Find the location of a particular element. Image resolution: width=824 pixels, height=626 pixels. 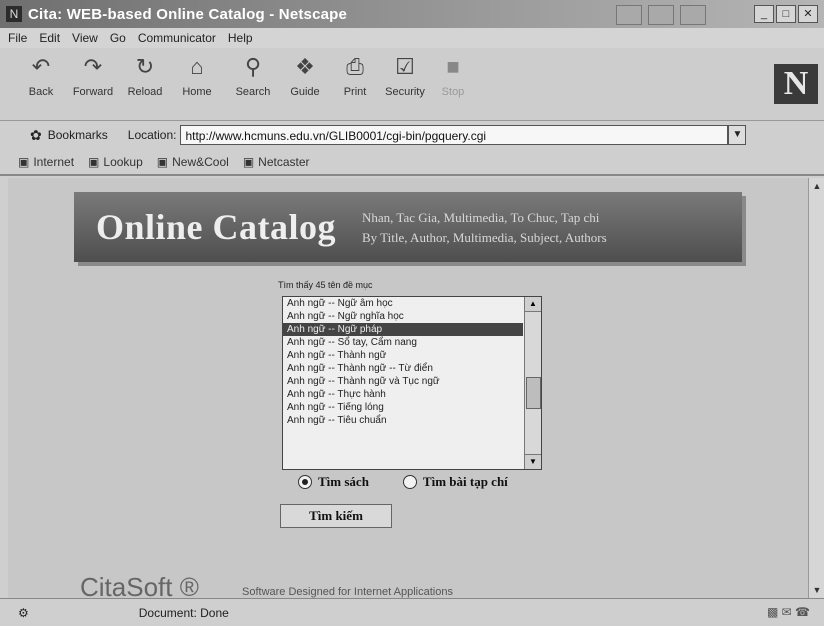

minimize-button: _ is located at coordinates (764, 14).